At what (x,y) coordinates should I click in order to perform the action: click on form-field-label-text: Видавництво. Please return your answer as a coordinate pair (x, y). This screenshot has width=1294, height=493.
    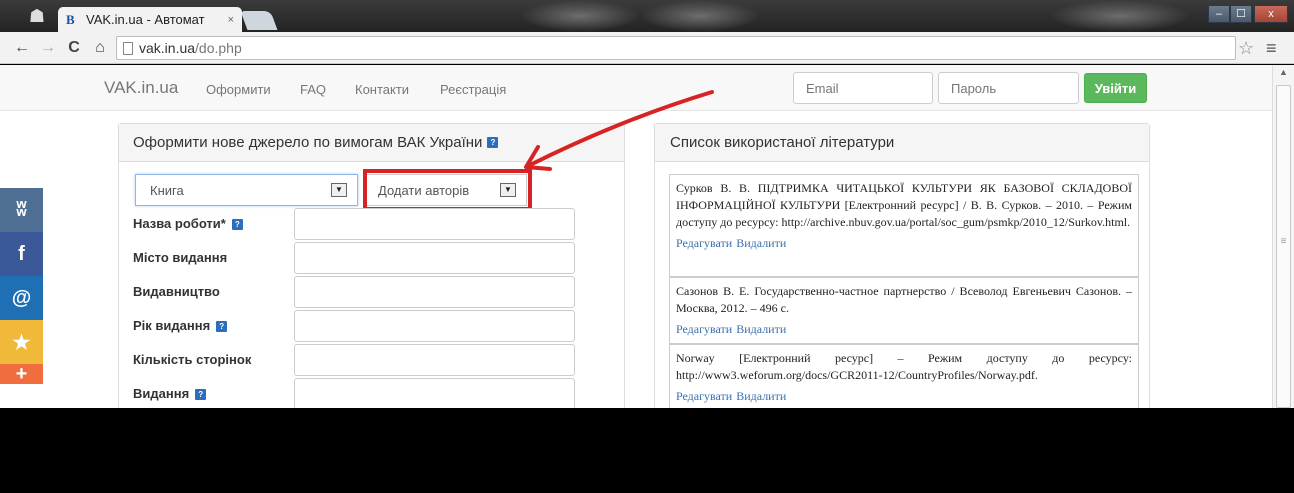
    Looking at the image, I should click on (176, 291).